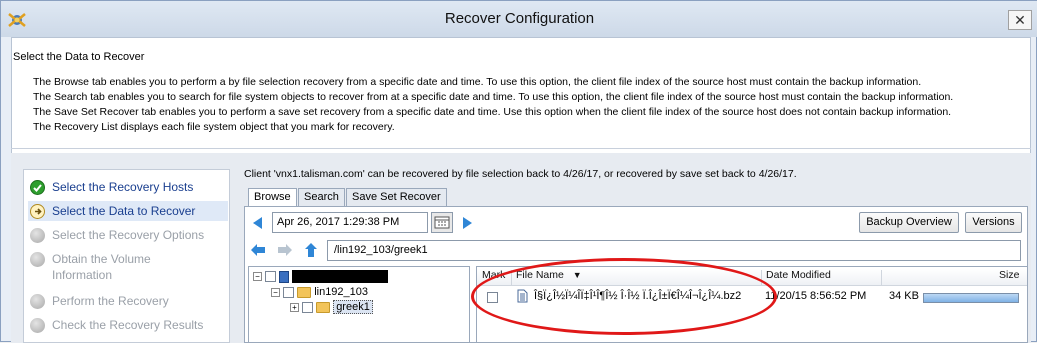  What do you see at coordinates (258, 223) in the screenshot?
I see `previous-date-icon` at bounding box center [258, 223].